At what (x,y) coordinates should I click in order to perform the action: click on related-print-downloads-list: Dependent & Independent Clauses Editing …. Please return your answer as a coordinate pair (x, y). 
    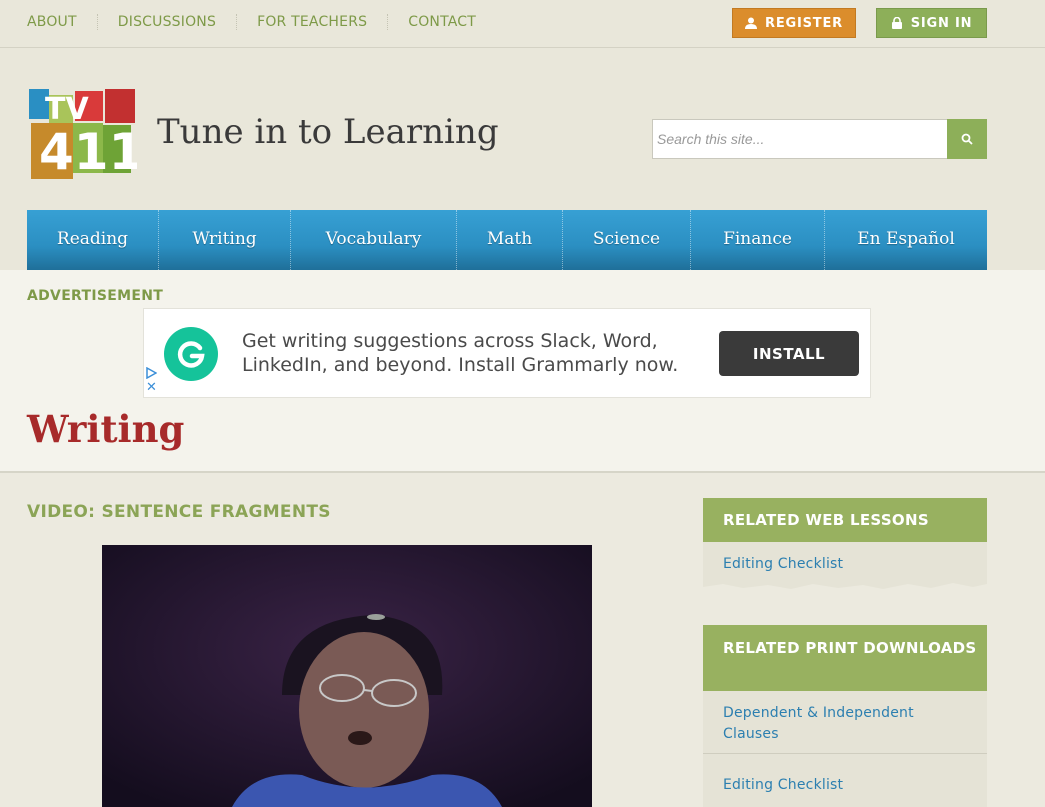
    Looking at the image, I should click on (845, 749).